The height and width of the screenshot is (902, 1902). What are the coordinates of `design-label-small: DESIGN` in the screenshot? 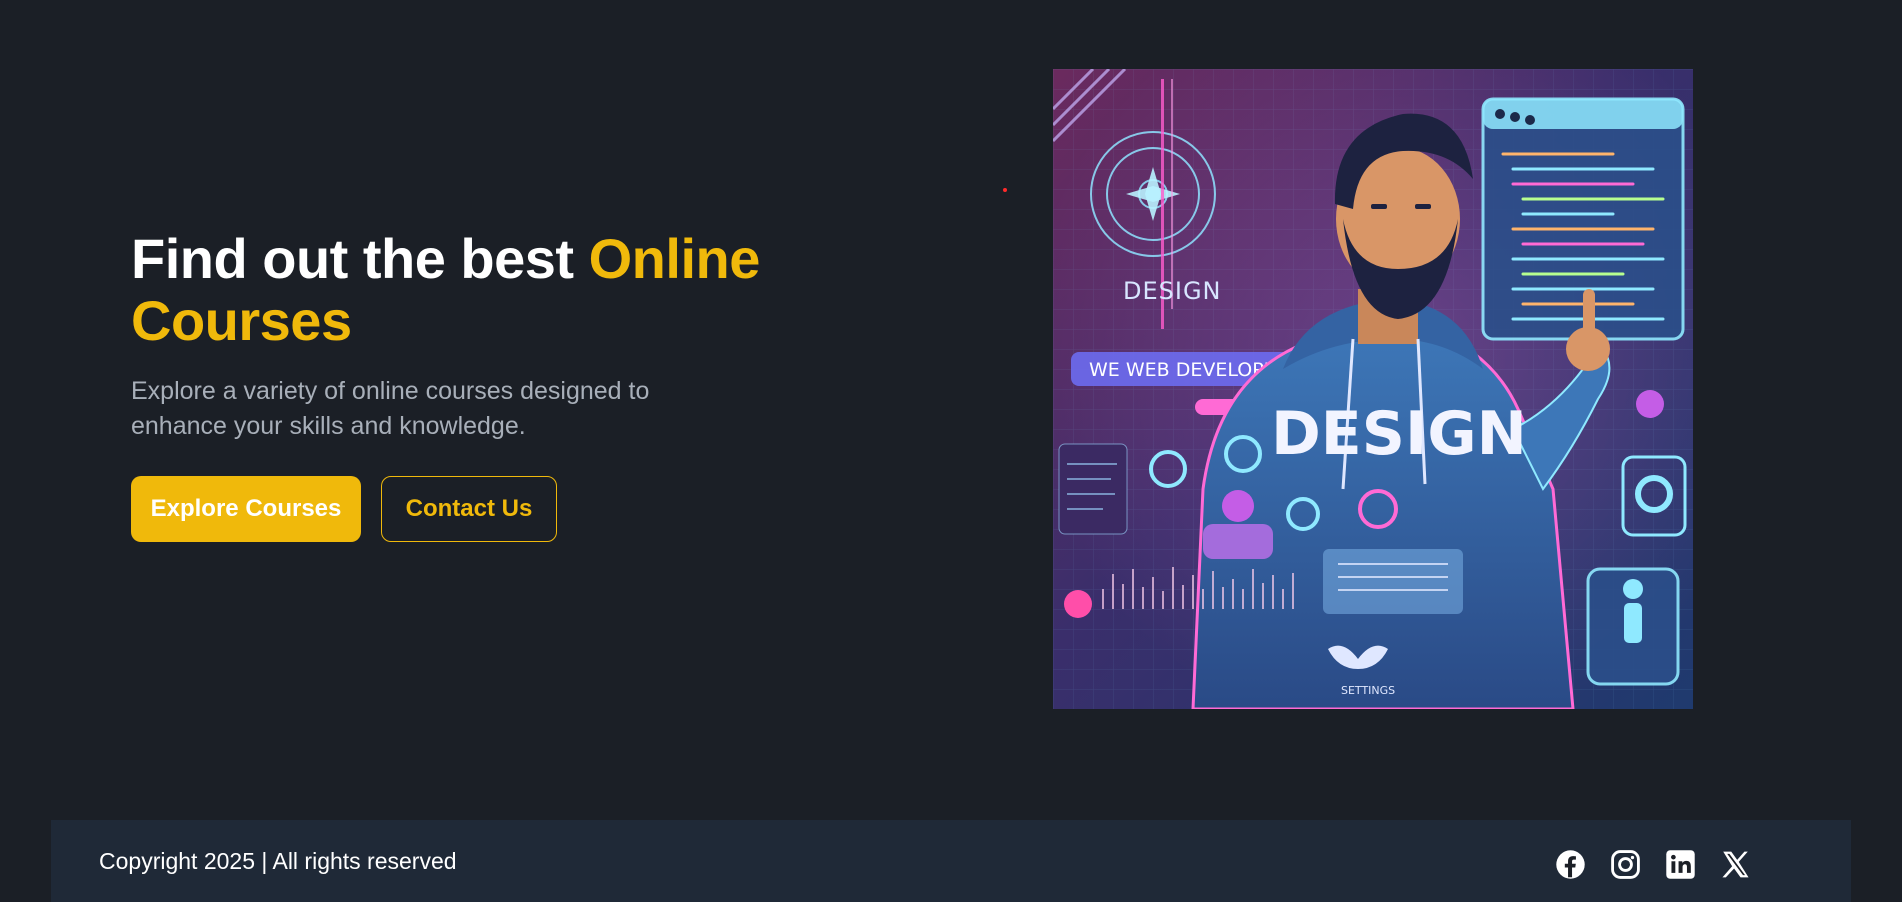 It's located at (1172, 291).